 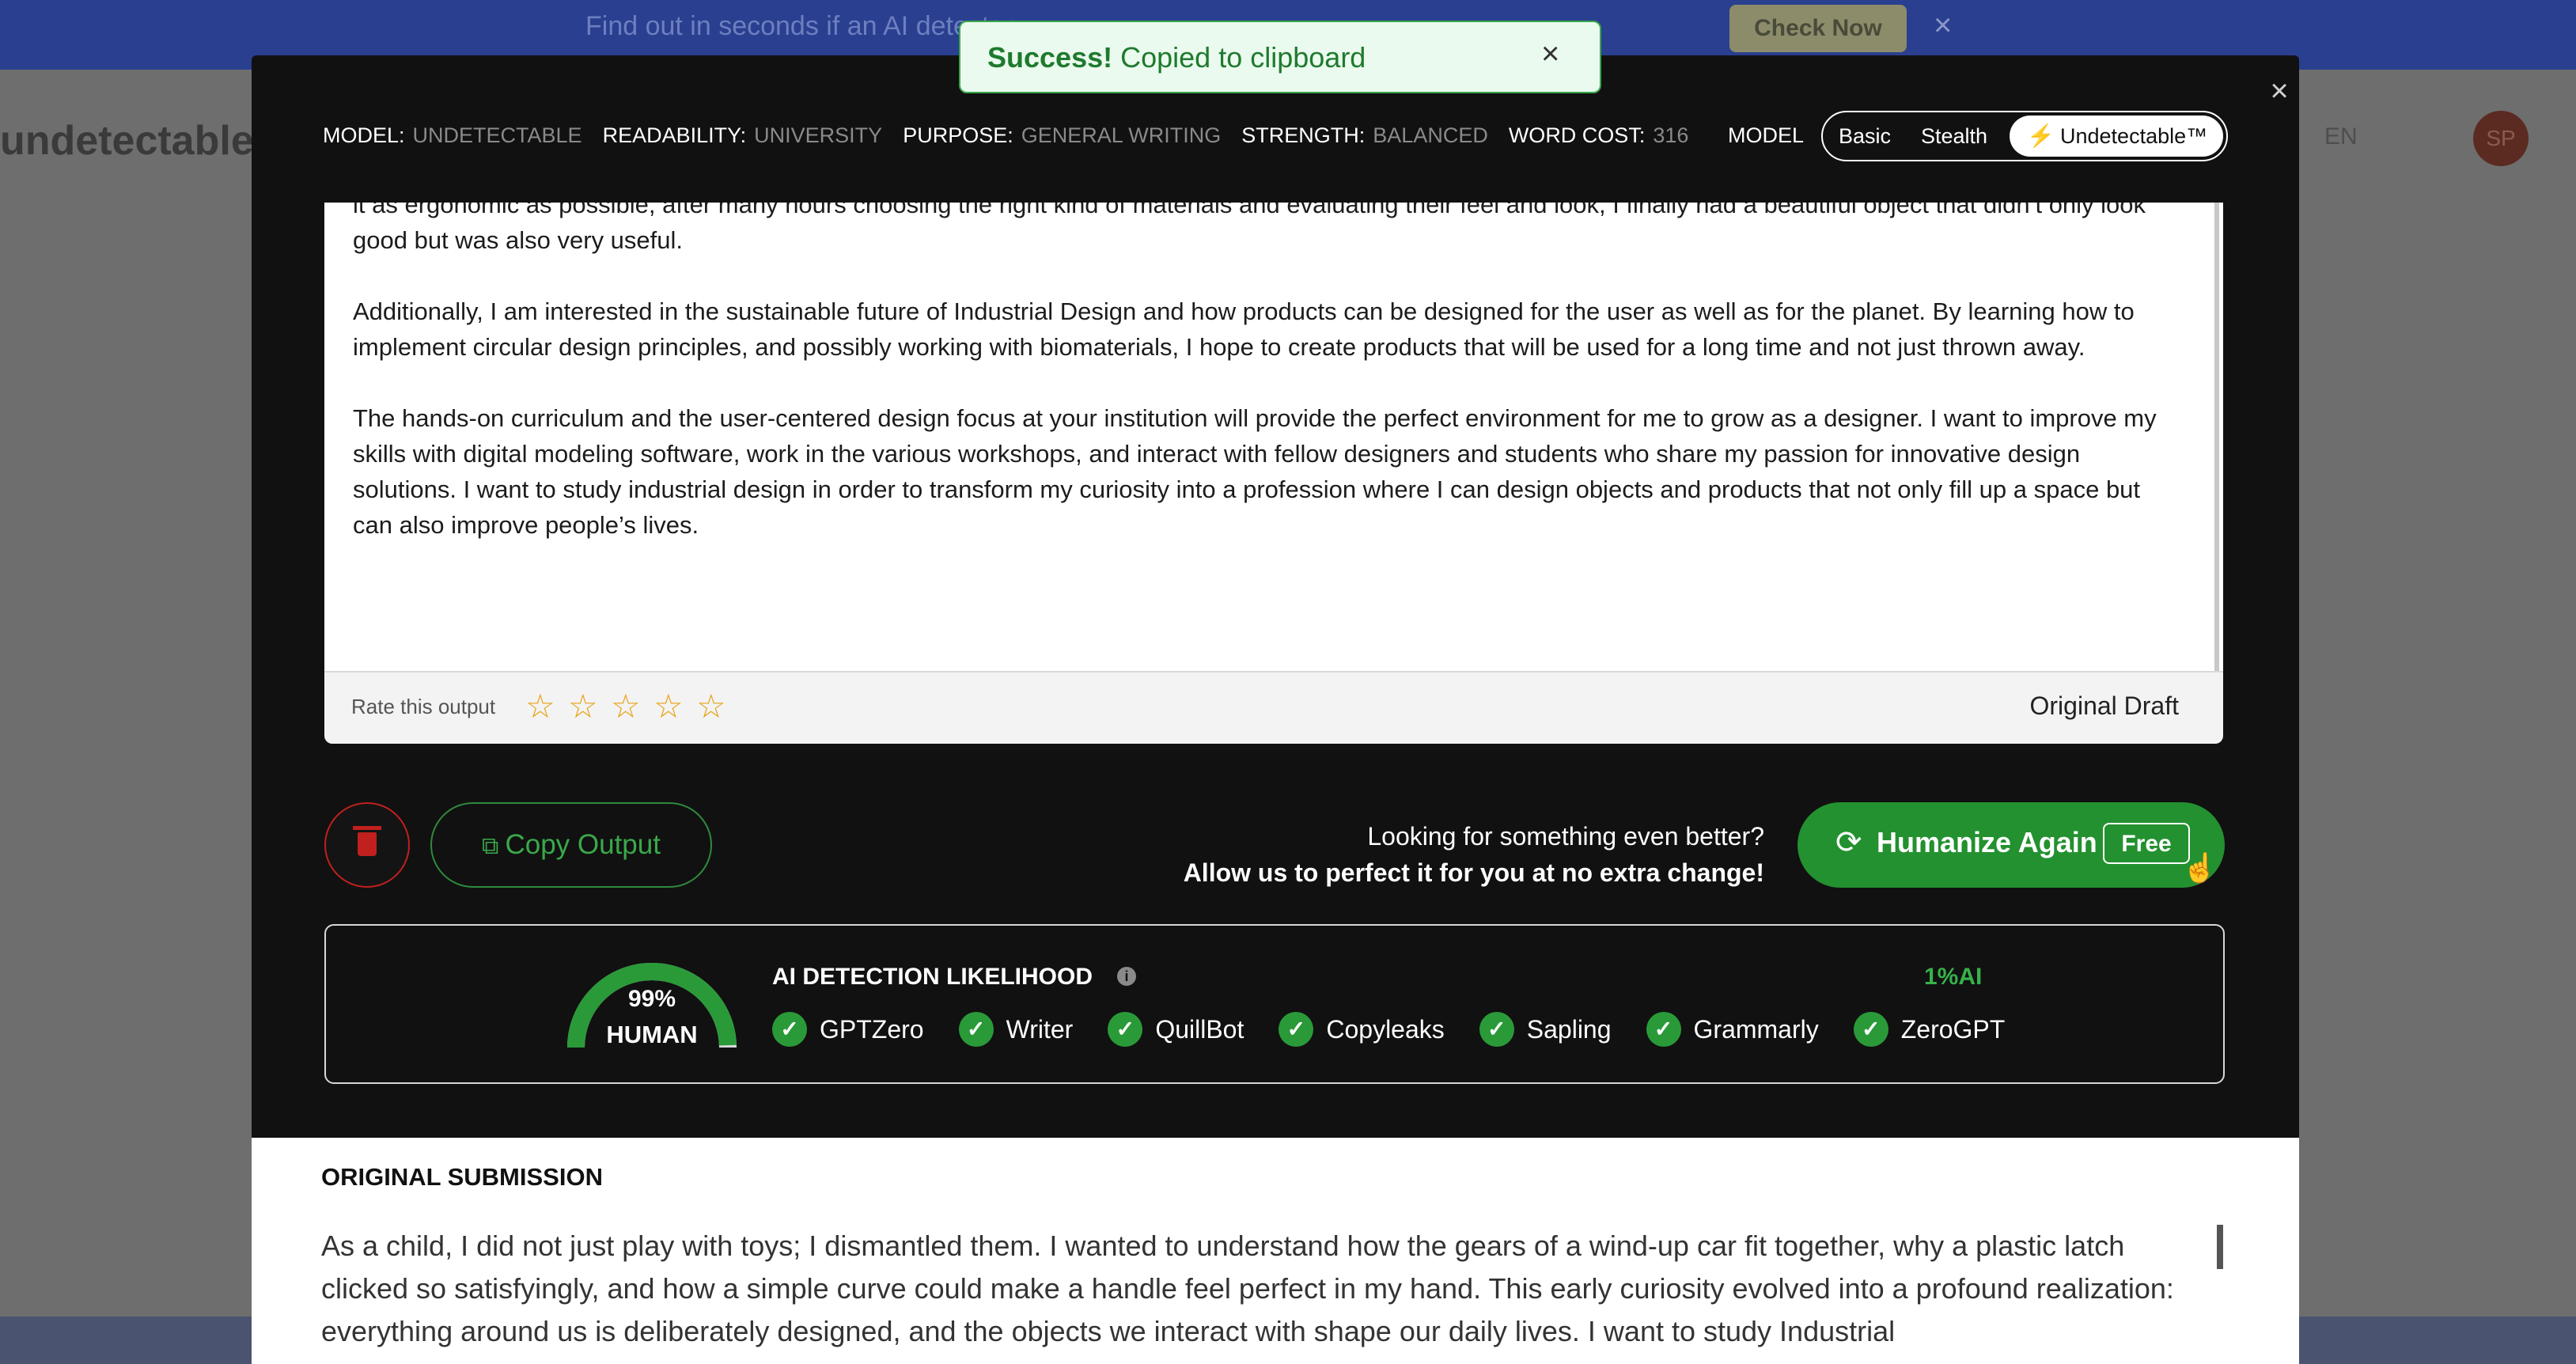 I want to click on star-rating: ☆ ☆ ☆ ☆ ☆, so click(x=632, y=706).